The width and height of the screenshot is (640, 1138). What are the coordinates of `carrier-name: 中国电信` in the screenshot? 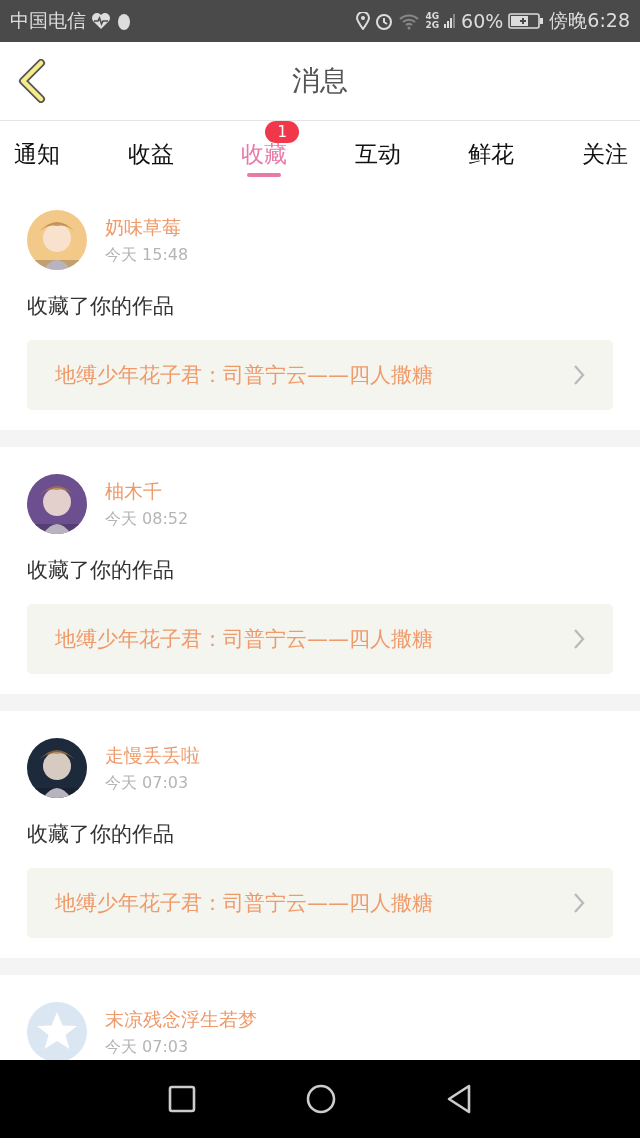 It's located at (48, 20).